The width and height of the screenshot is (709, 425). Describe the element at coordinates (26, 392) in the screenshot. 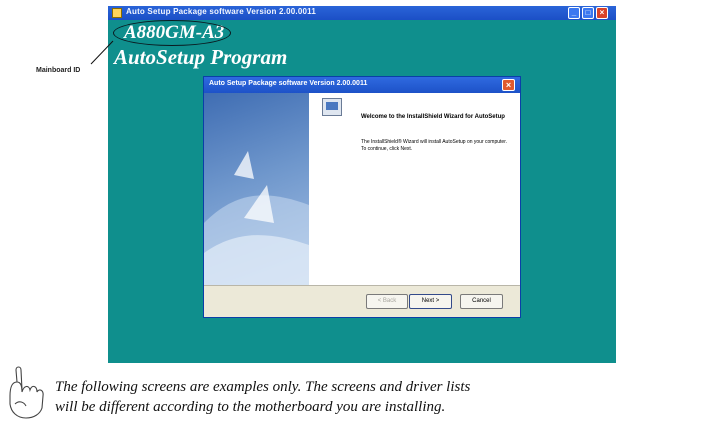

I see `pointing-hand-icon` at that location.